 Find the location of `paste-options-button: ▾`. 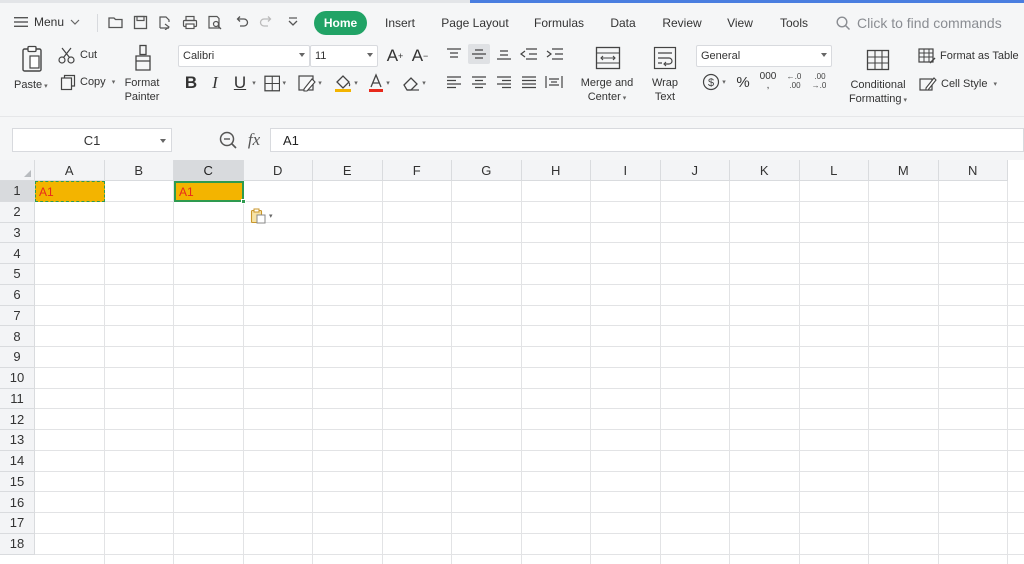

paste-options-button: ▾ is located at coordinates (261, 216).